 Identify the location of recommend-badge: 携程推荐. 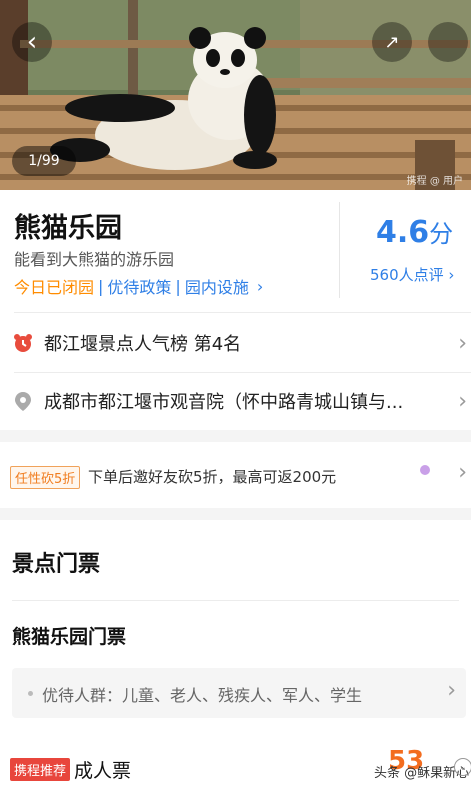
(40, 769).